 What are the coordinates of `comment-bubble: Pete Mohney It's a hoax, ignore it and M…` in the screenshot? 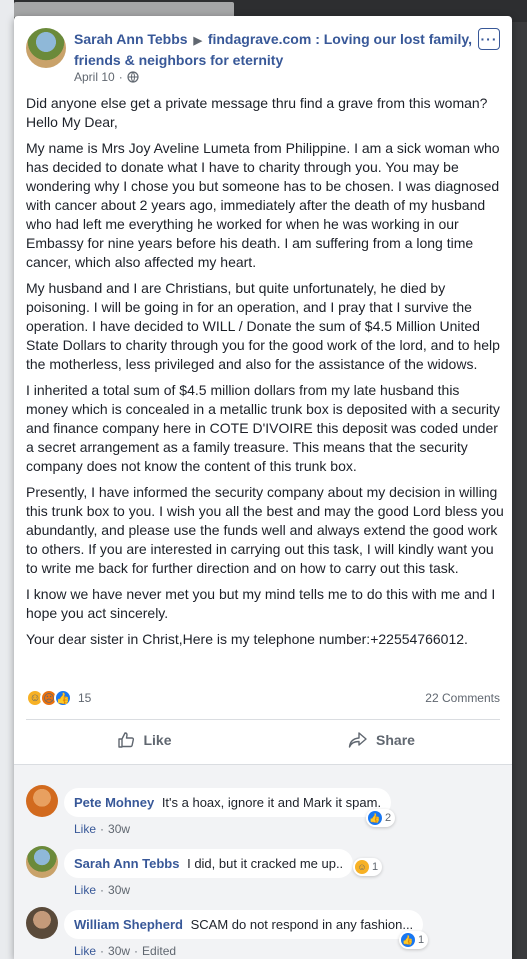 It's located at (228, 802).